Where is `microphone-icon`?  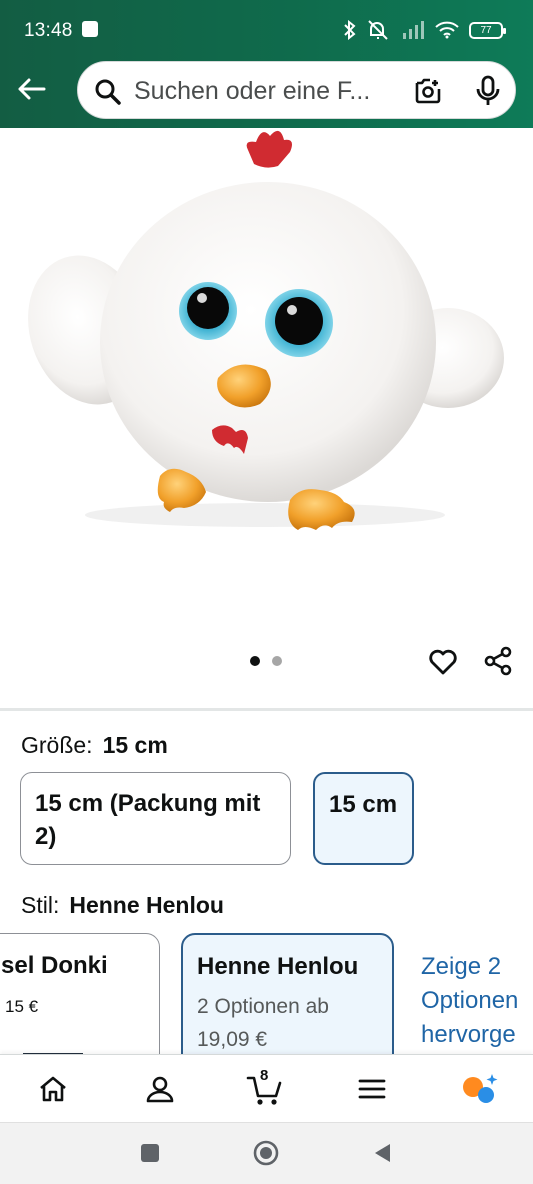 microphone-icon is located at coordinates (488, 91).